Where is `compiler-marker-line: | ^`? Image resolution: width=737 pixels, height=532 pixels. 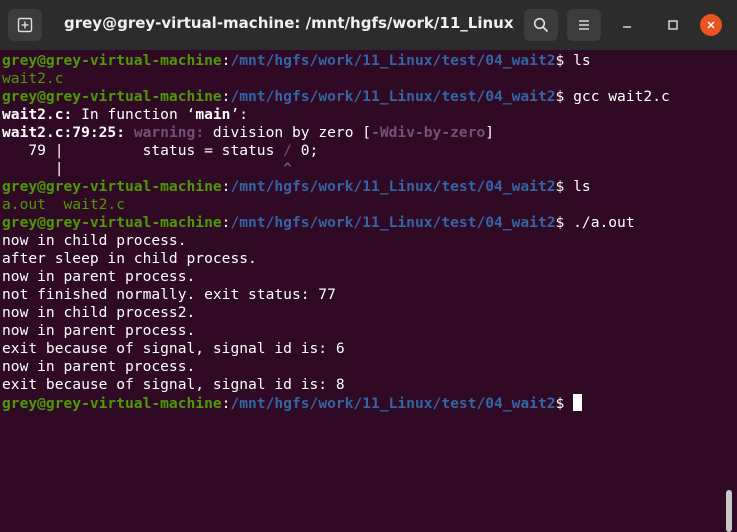 compiler-marker-line: | ^ is located at coordinates (147, 169).